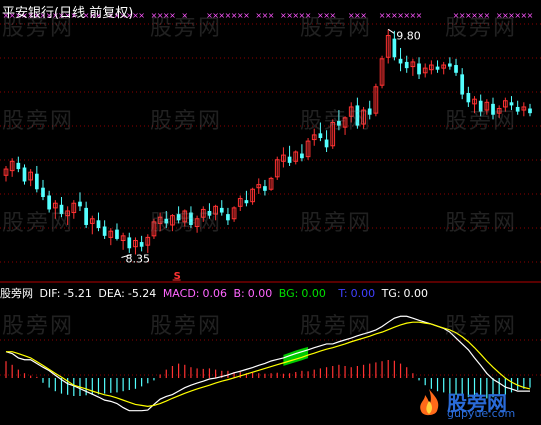  What do you see at coordinates (50, 293) in the screenshot?
I see `dif-label: DIF:` at bounding box center [50, 293].